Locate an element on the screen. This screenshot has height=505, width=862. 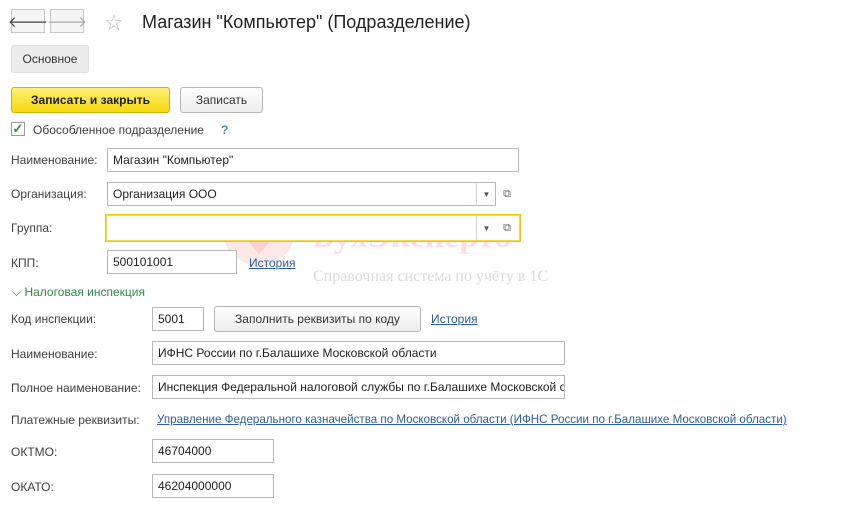
group-dropdown-button: ▼ is located at coordinates (486, 228).